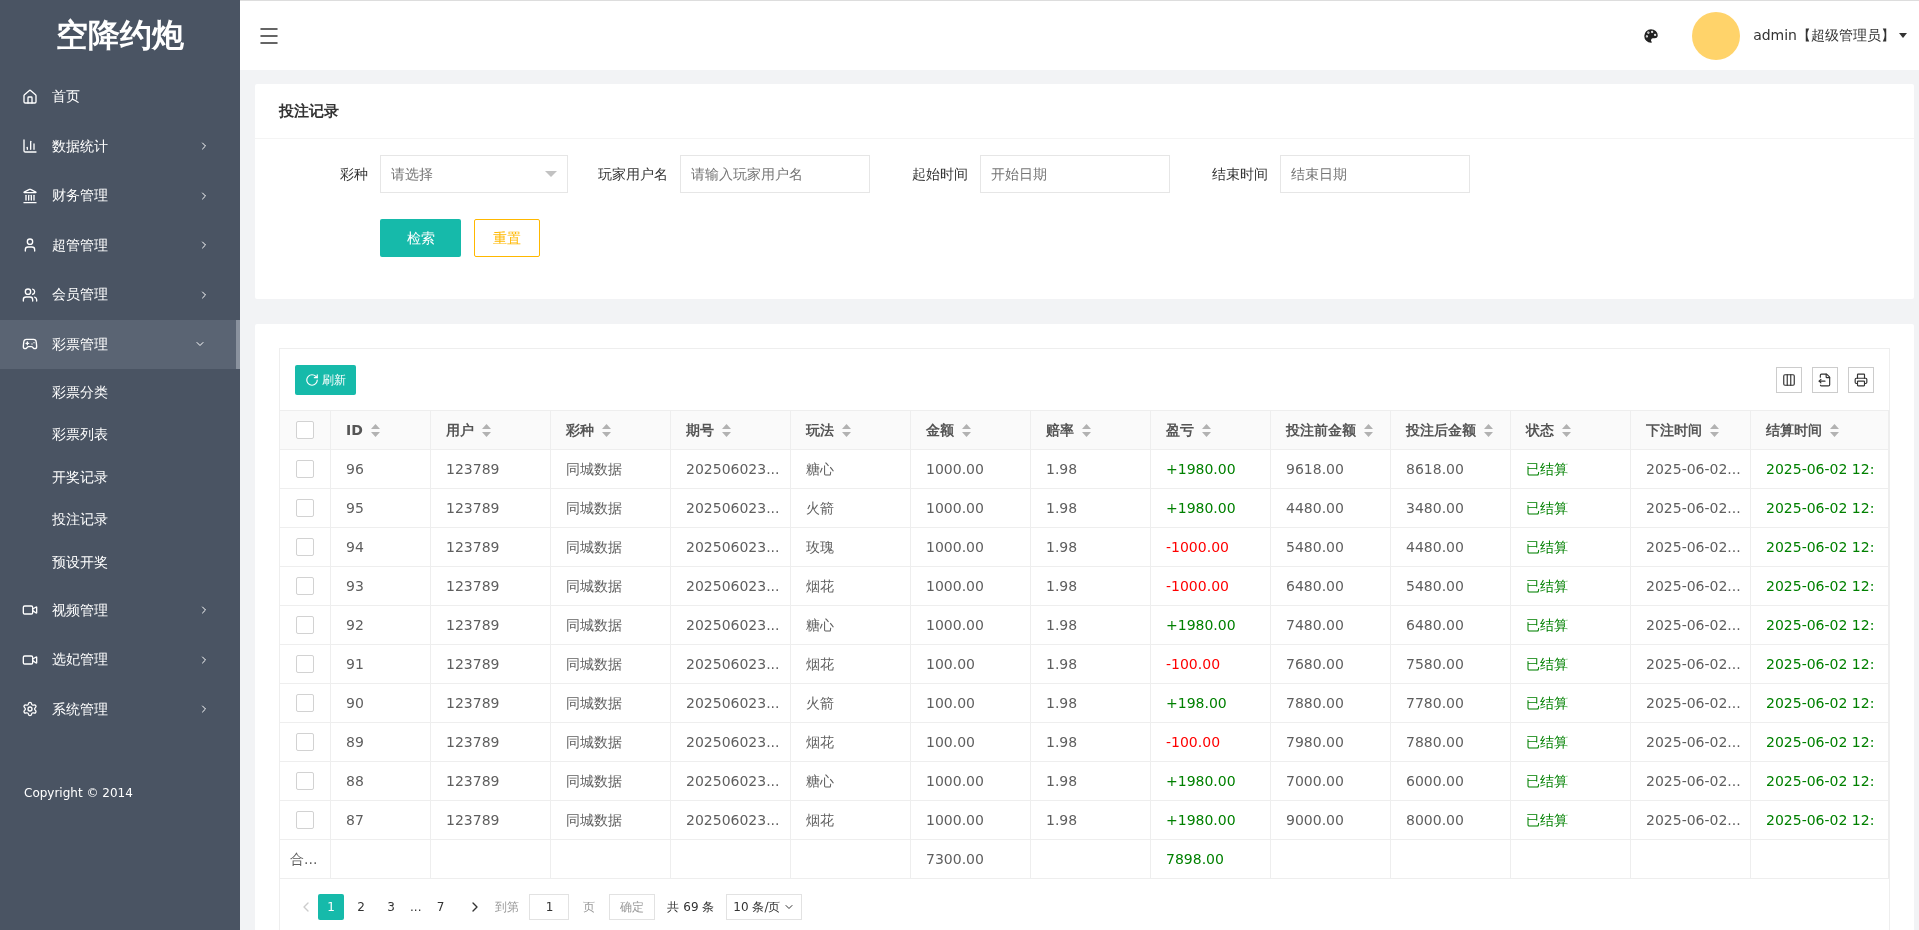 This screenshot has height=930, width=1919. What do you see at coordinates (1375, 174) in the screenshot?
I see `input-field: 结束日期` at bounding box center [1375, 174].